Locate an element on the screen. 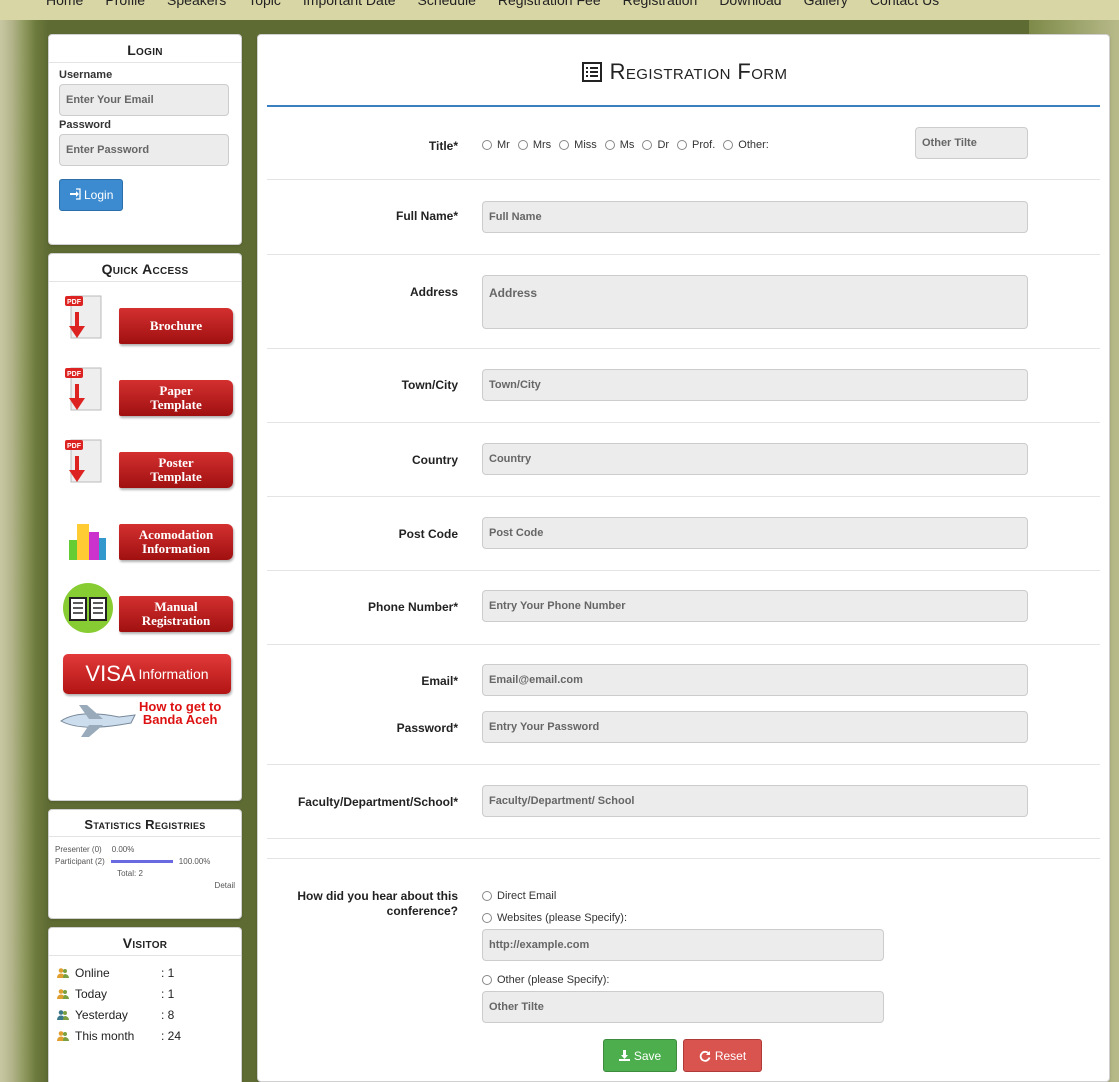 The height and width of the screenshot is (1082, 1119). reset-label: Reset is located at coordinates (730, 1055).